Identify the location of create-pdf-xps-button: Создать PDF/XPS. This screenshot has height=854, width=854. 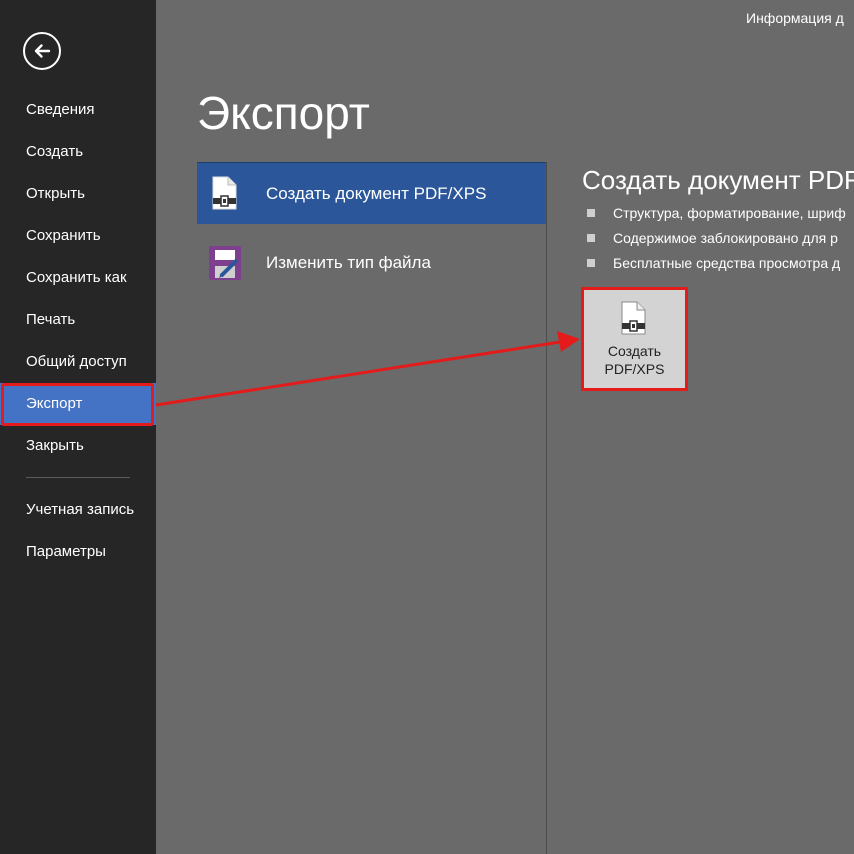
(634, 339).